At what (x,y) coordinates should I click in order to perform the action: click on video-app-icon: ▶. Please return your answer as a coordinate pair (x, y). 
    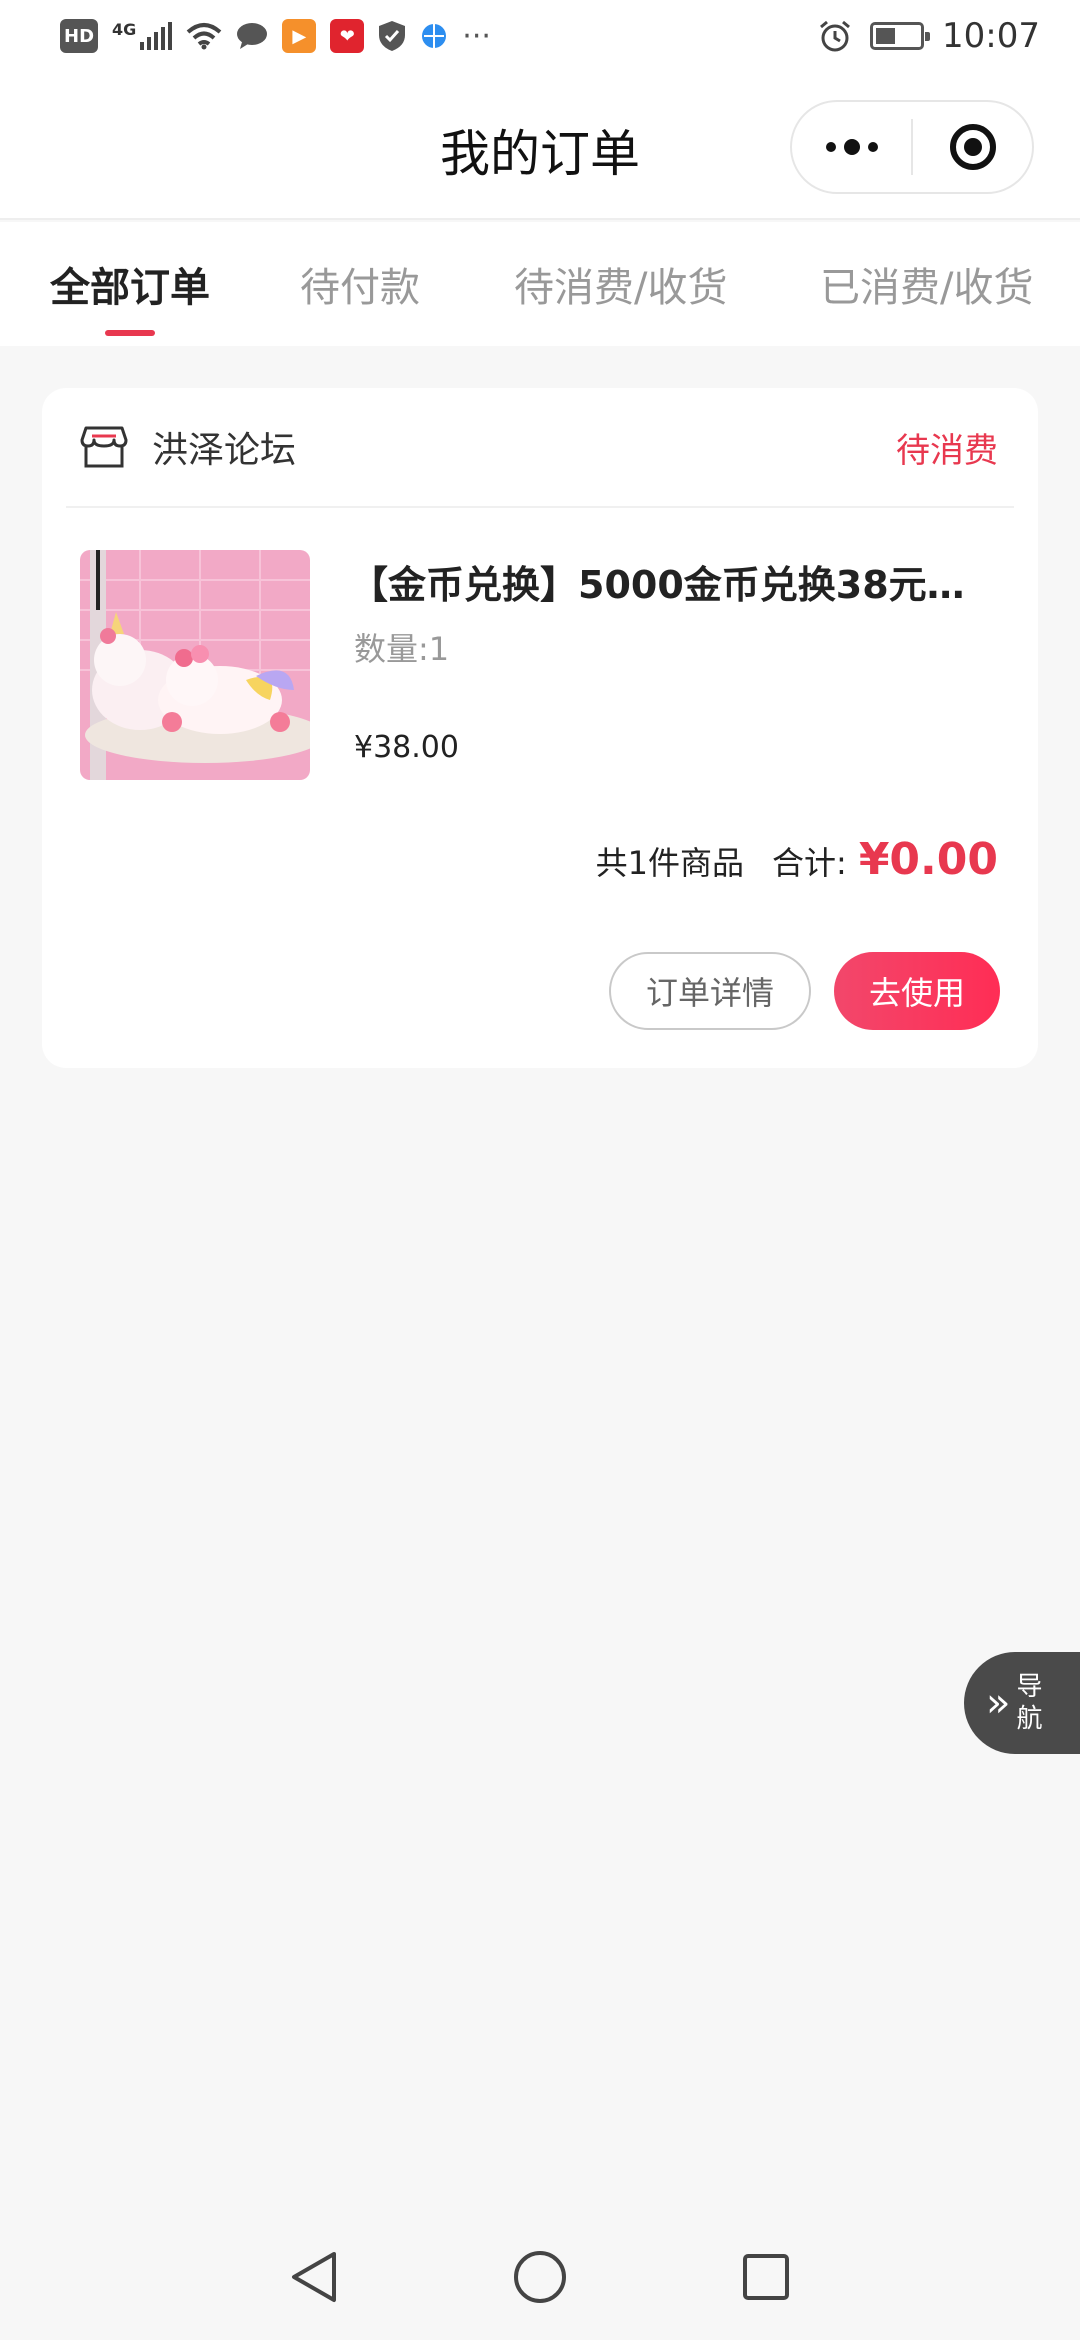
    Looking at the image, I should click on (299, 36).